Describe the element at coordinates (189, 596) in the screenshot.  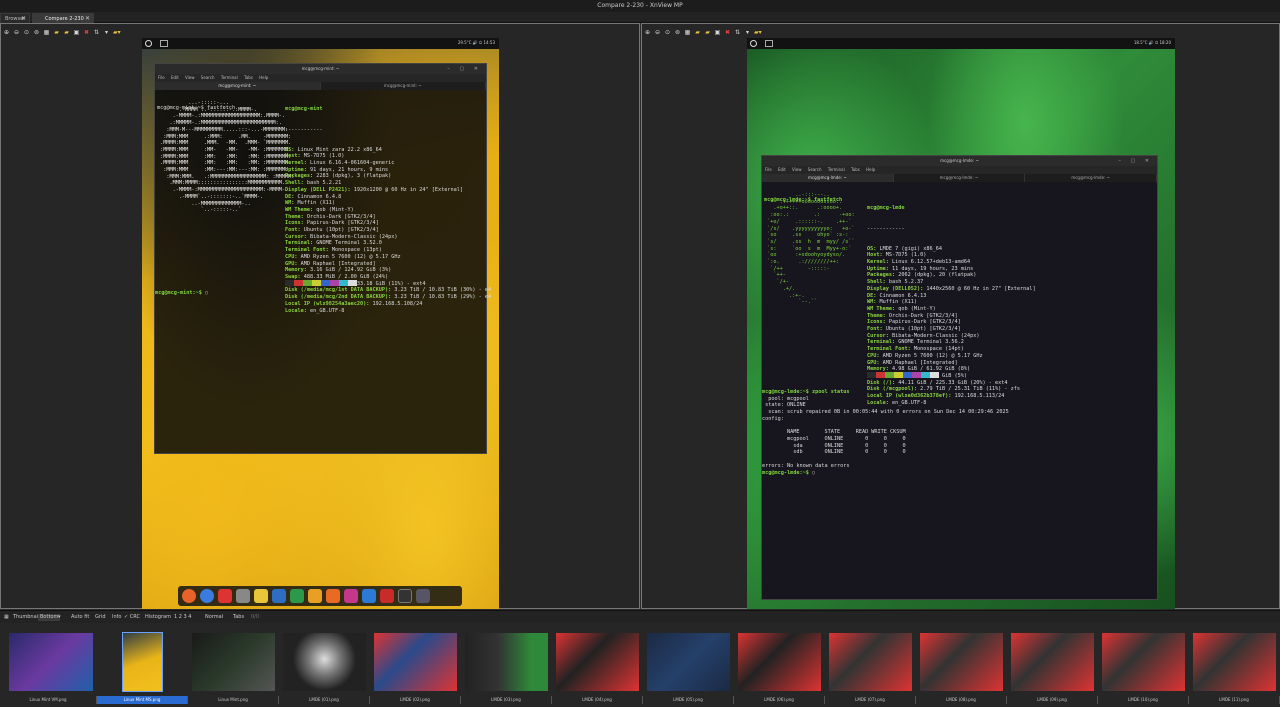
I see `firefox-icon` at that location.